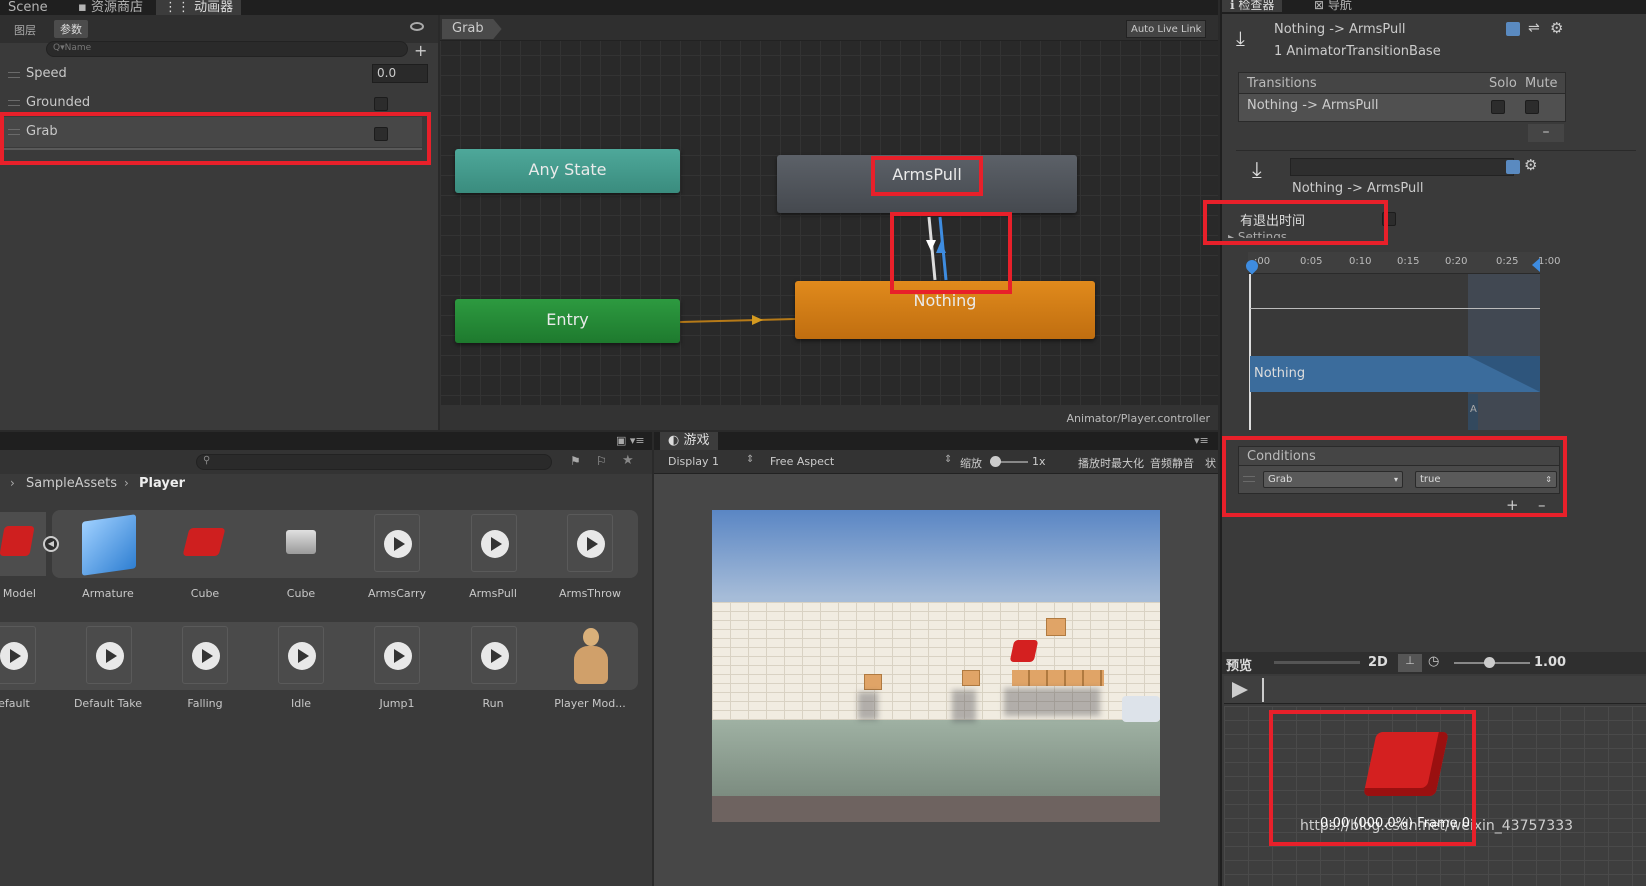  Describe the element at coordinates (1473, 412) in the screenshot. I see `timeline-clip-arms-pull: A` at that location.